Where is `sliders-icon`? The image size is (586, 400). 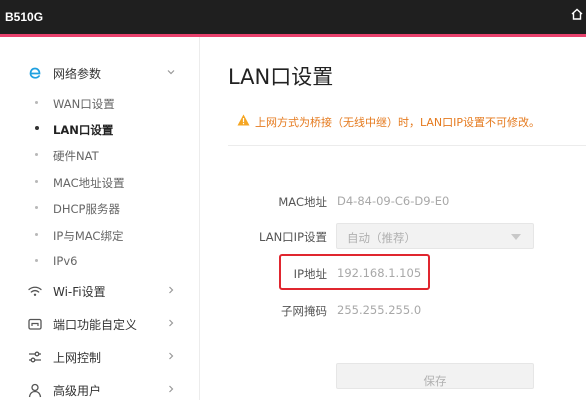 sliders-icon is located at coordinates (35, 357).